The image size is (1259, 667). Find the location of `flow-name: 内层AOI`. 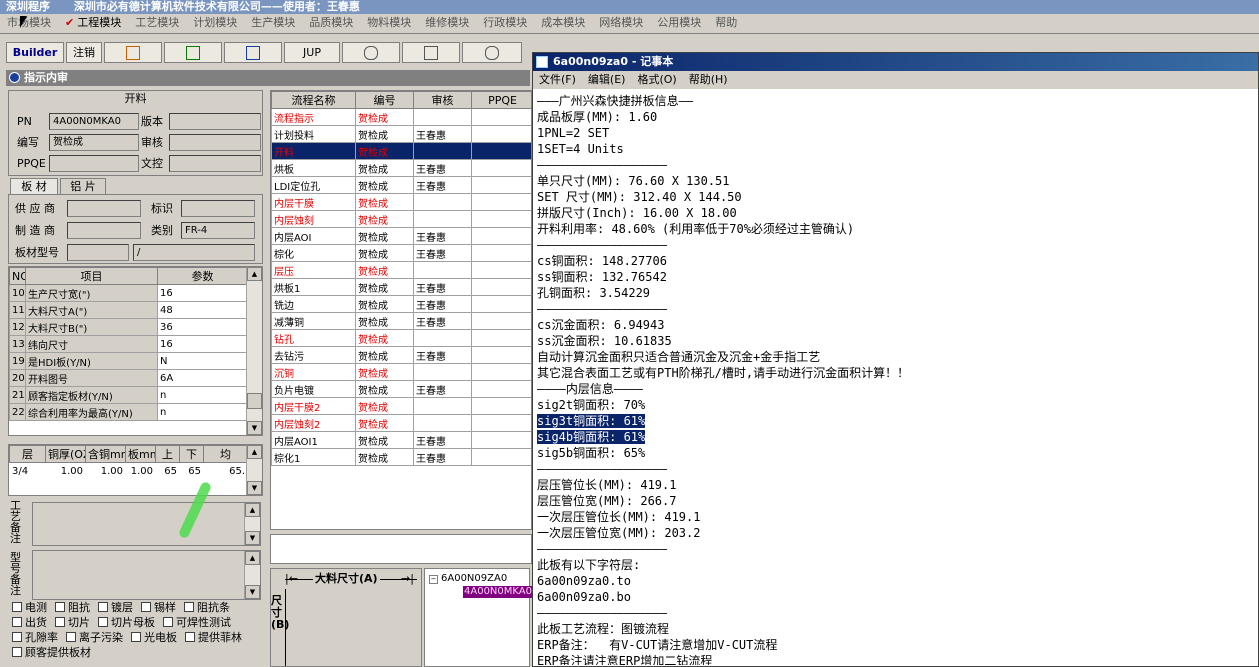

flow-name: 内层AOI is located at coordinates (313, 236).